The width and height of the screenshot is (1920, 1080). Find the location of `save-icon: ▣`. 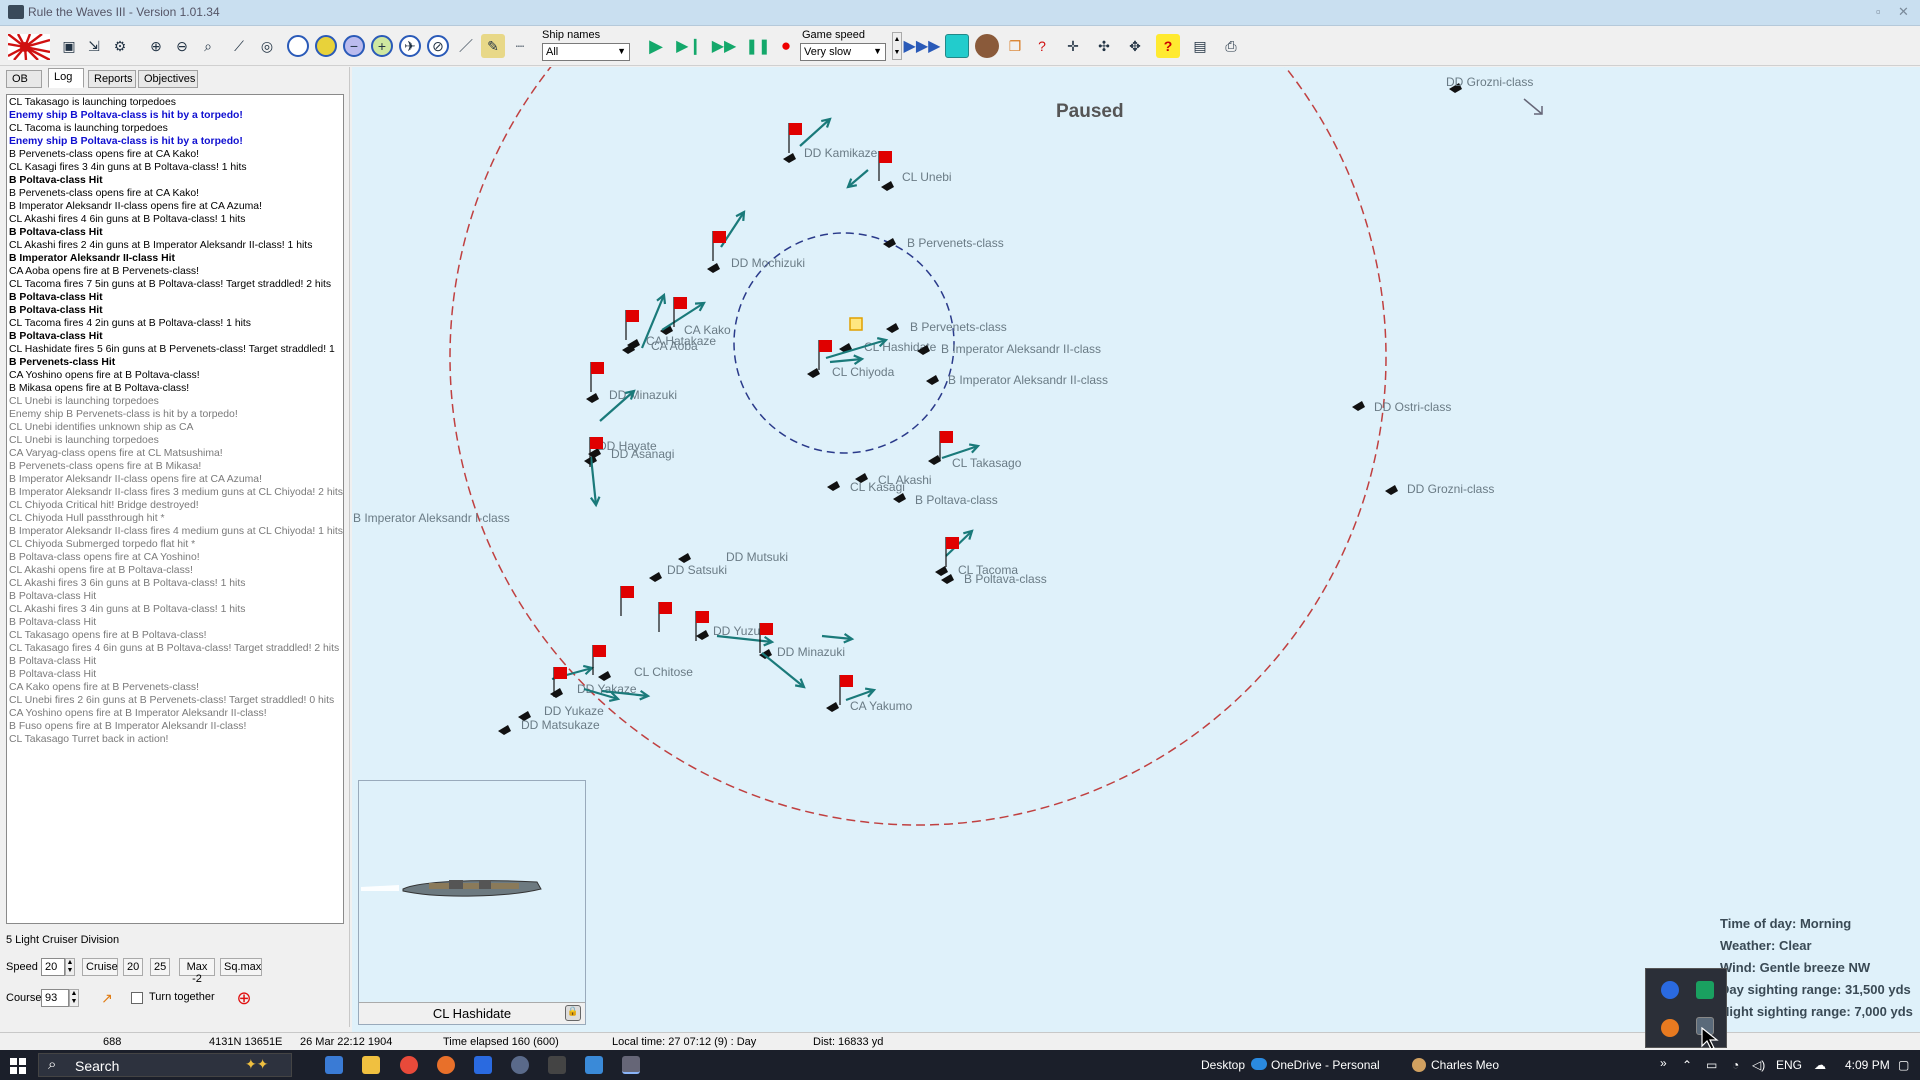

save-icon: ▣ is located at coordinates (69, 46).